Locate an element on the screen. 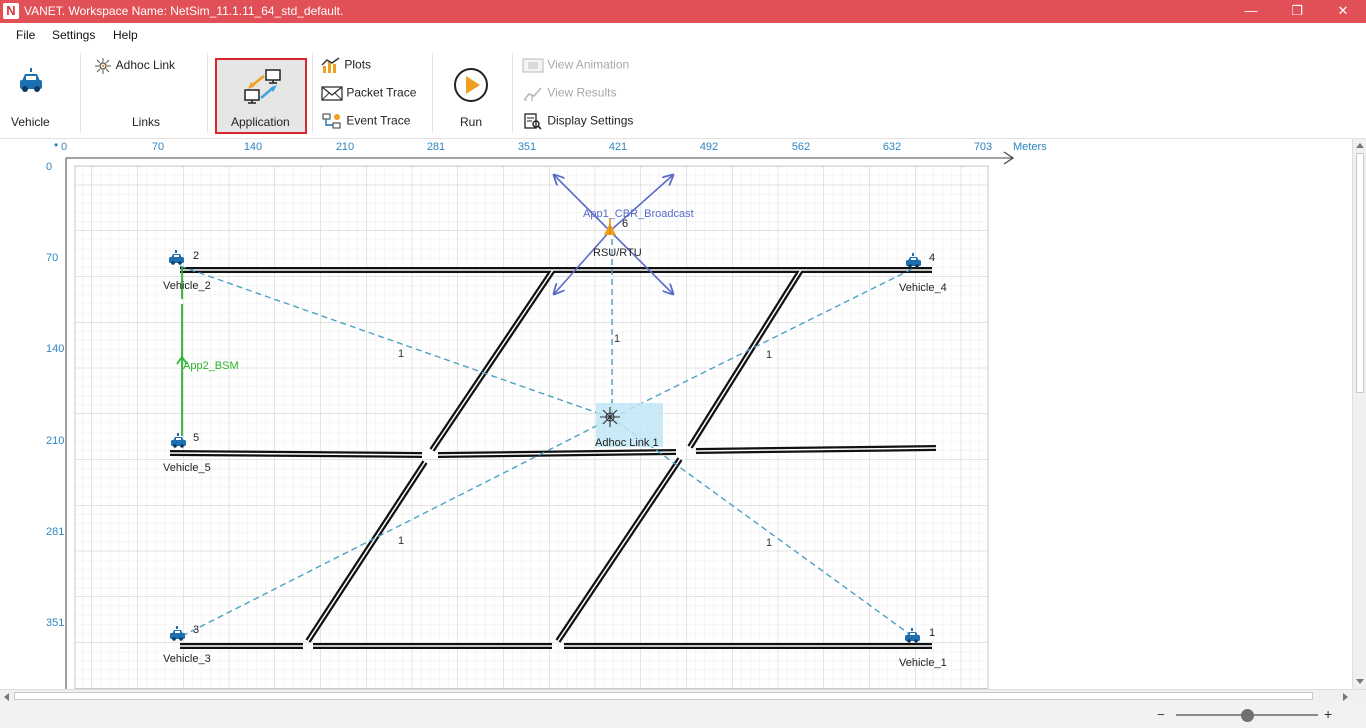  netsim-logo-icon: N is located at coordinates (11, 11).